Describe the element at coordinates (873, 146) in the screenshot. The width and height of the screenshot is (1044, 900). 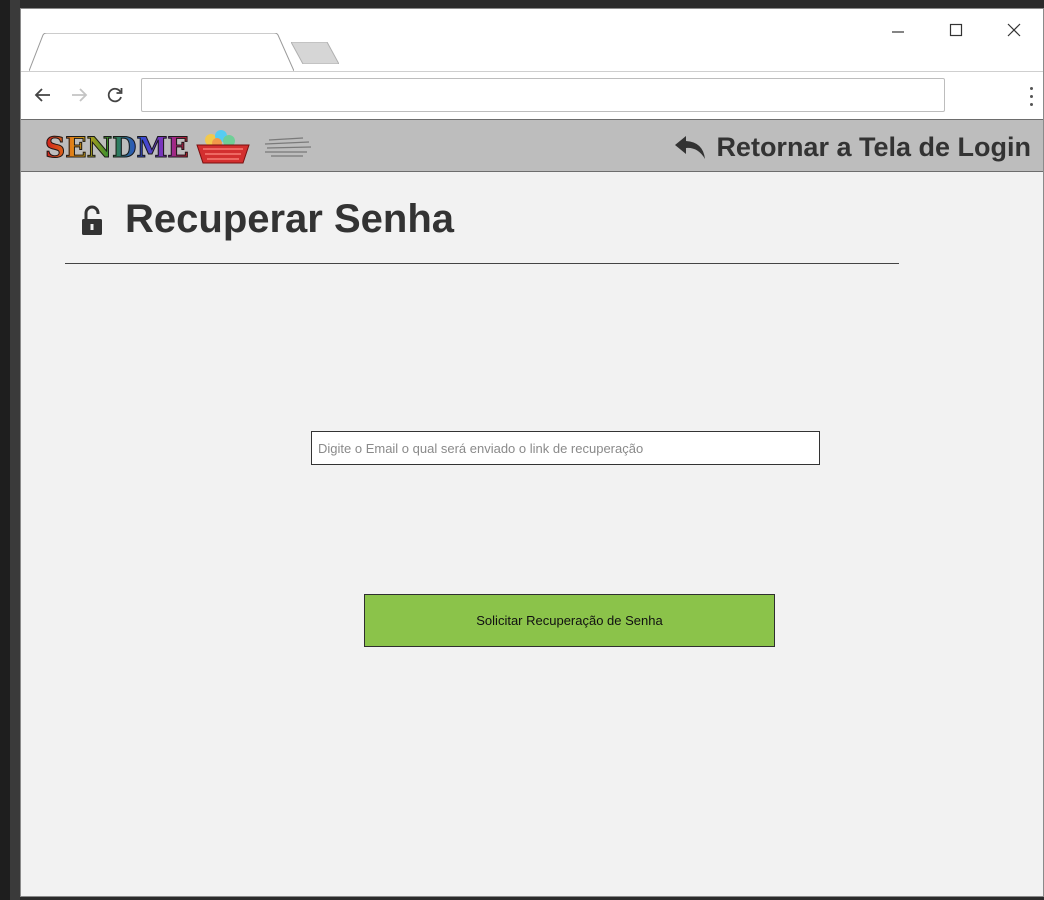
I see `return-to-login-label: Retornar a Tela de Login` at that location.